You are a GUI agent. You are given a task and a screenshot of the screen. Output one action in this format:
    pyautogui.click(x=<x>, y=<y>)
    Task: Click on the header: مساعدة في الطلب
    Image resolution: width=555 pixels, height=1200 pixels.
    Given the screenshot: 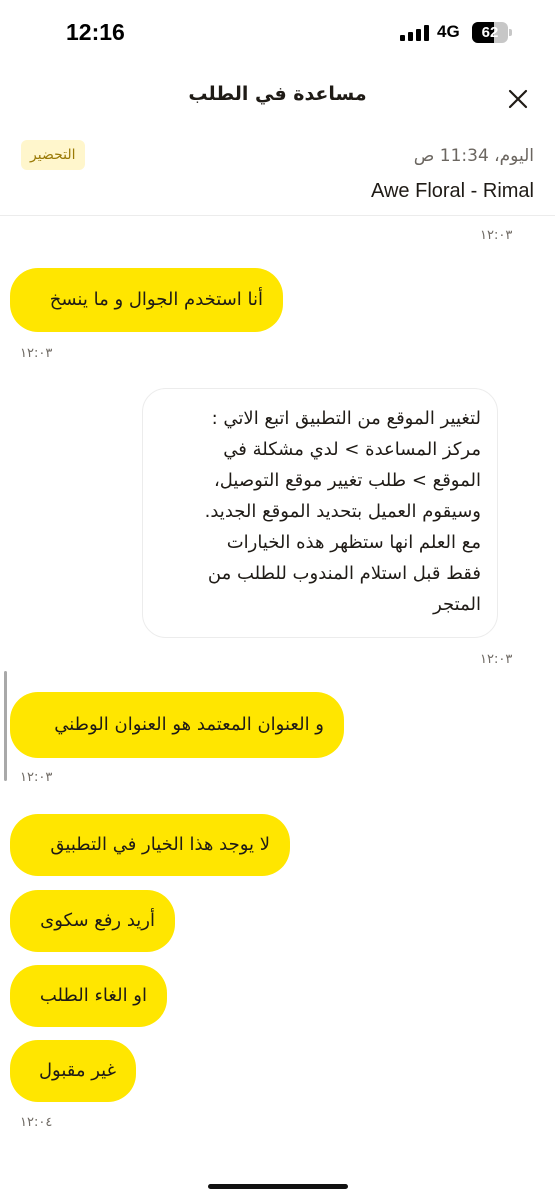 What is the action you would take?
    pyautogui.click(x=277, y=98)
    